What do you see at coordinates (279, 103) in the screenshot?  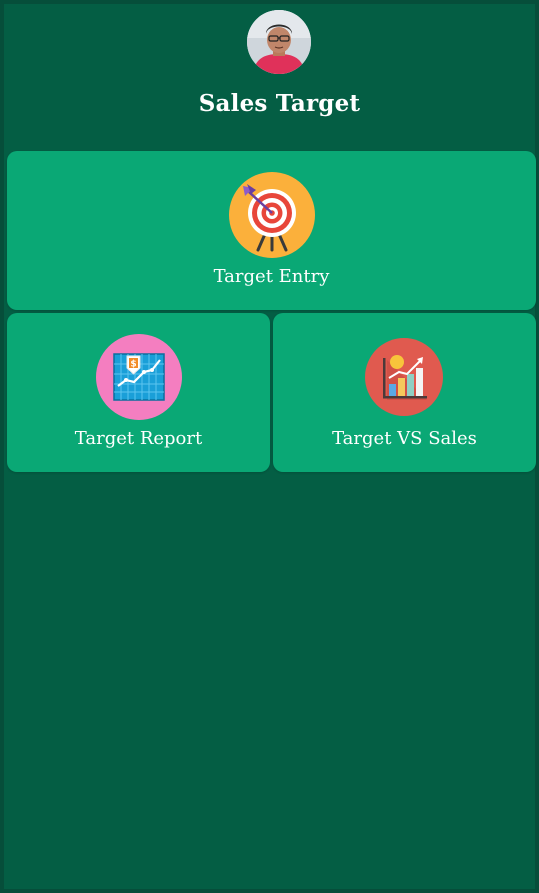 I see `page-title: Sales Target` at bounding box center [279, 103].